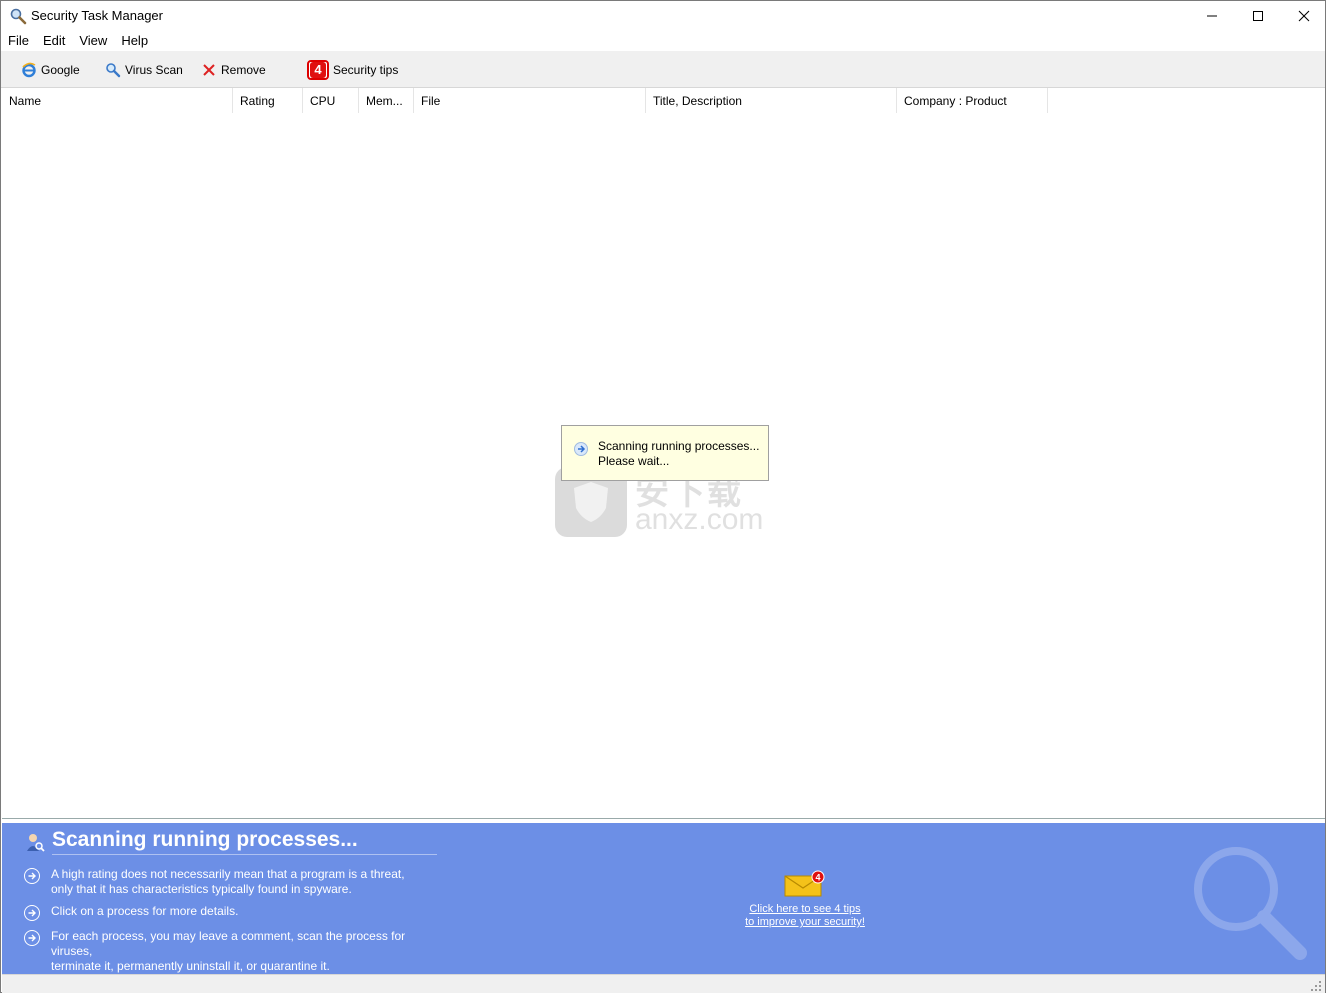  Describe the element at coordinates (663, 983) in the screenshot. I see `status-bar` at that location.